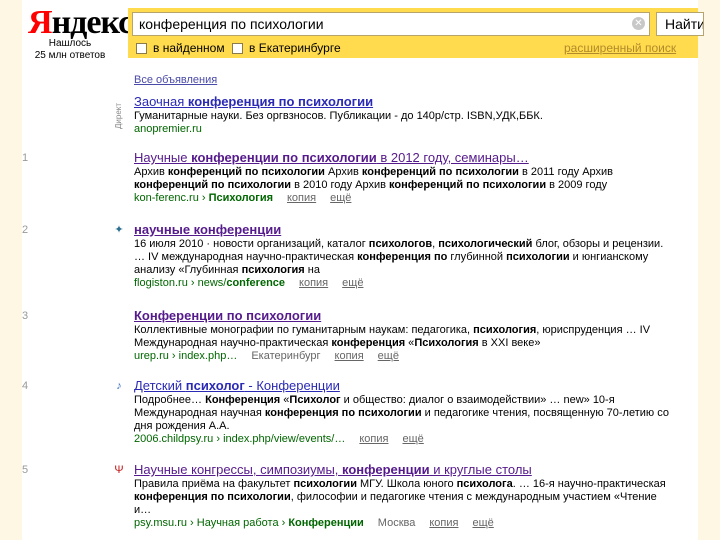  Describe the element at coordinates (119, 386) in the screenshot. I see `favicon-childpsy: ♪` at that location.